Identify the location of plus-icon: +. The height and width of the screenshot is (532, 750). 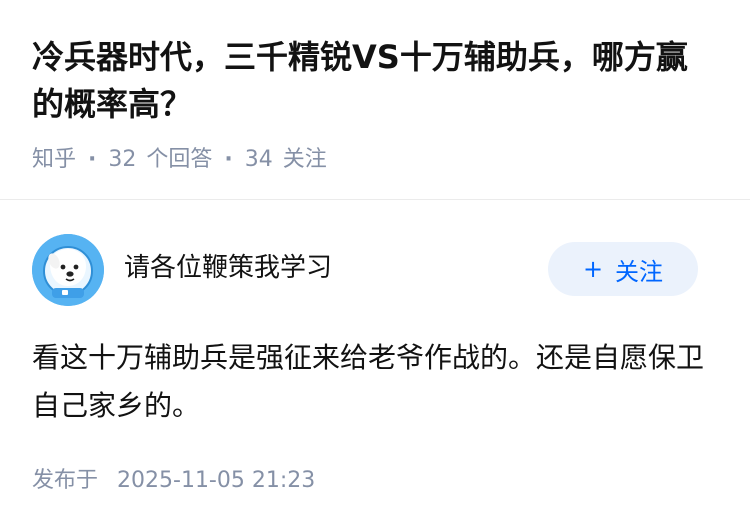
(593, 269).